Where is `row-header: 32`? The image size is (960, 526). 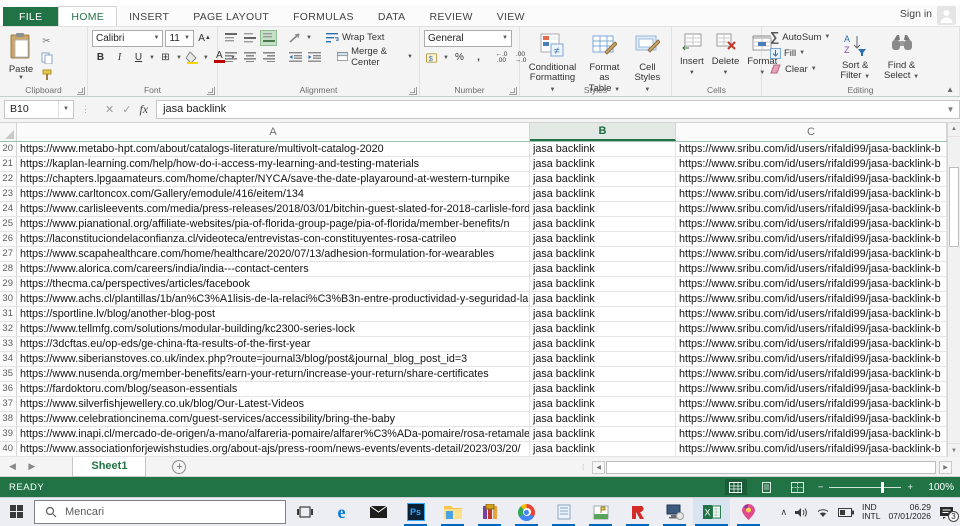 row-header: 32 is located at coordinates (8, 328).